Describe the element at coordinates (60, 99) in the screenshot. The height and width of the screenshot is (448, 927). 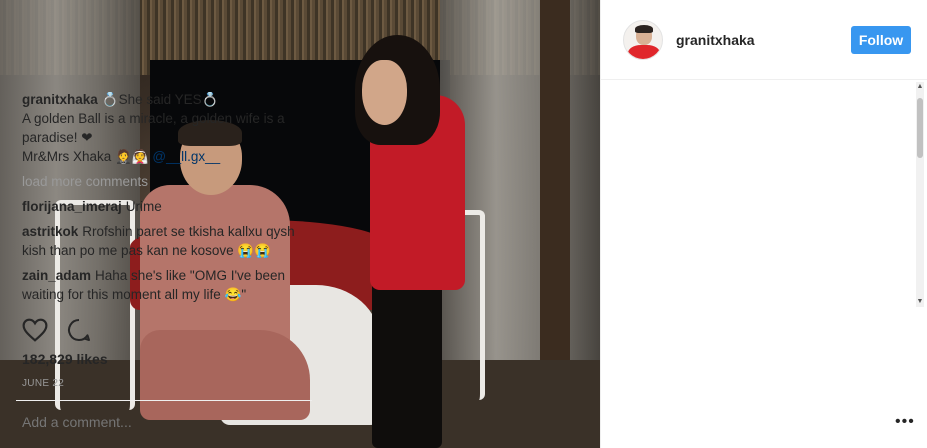
I see `caption-username: granitxhaka` at that location.